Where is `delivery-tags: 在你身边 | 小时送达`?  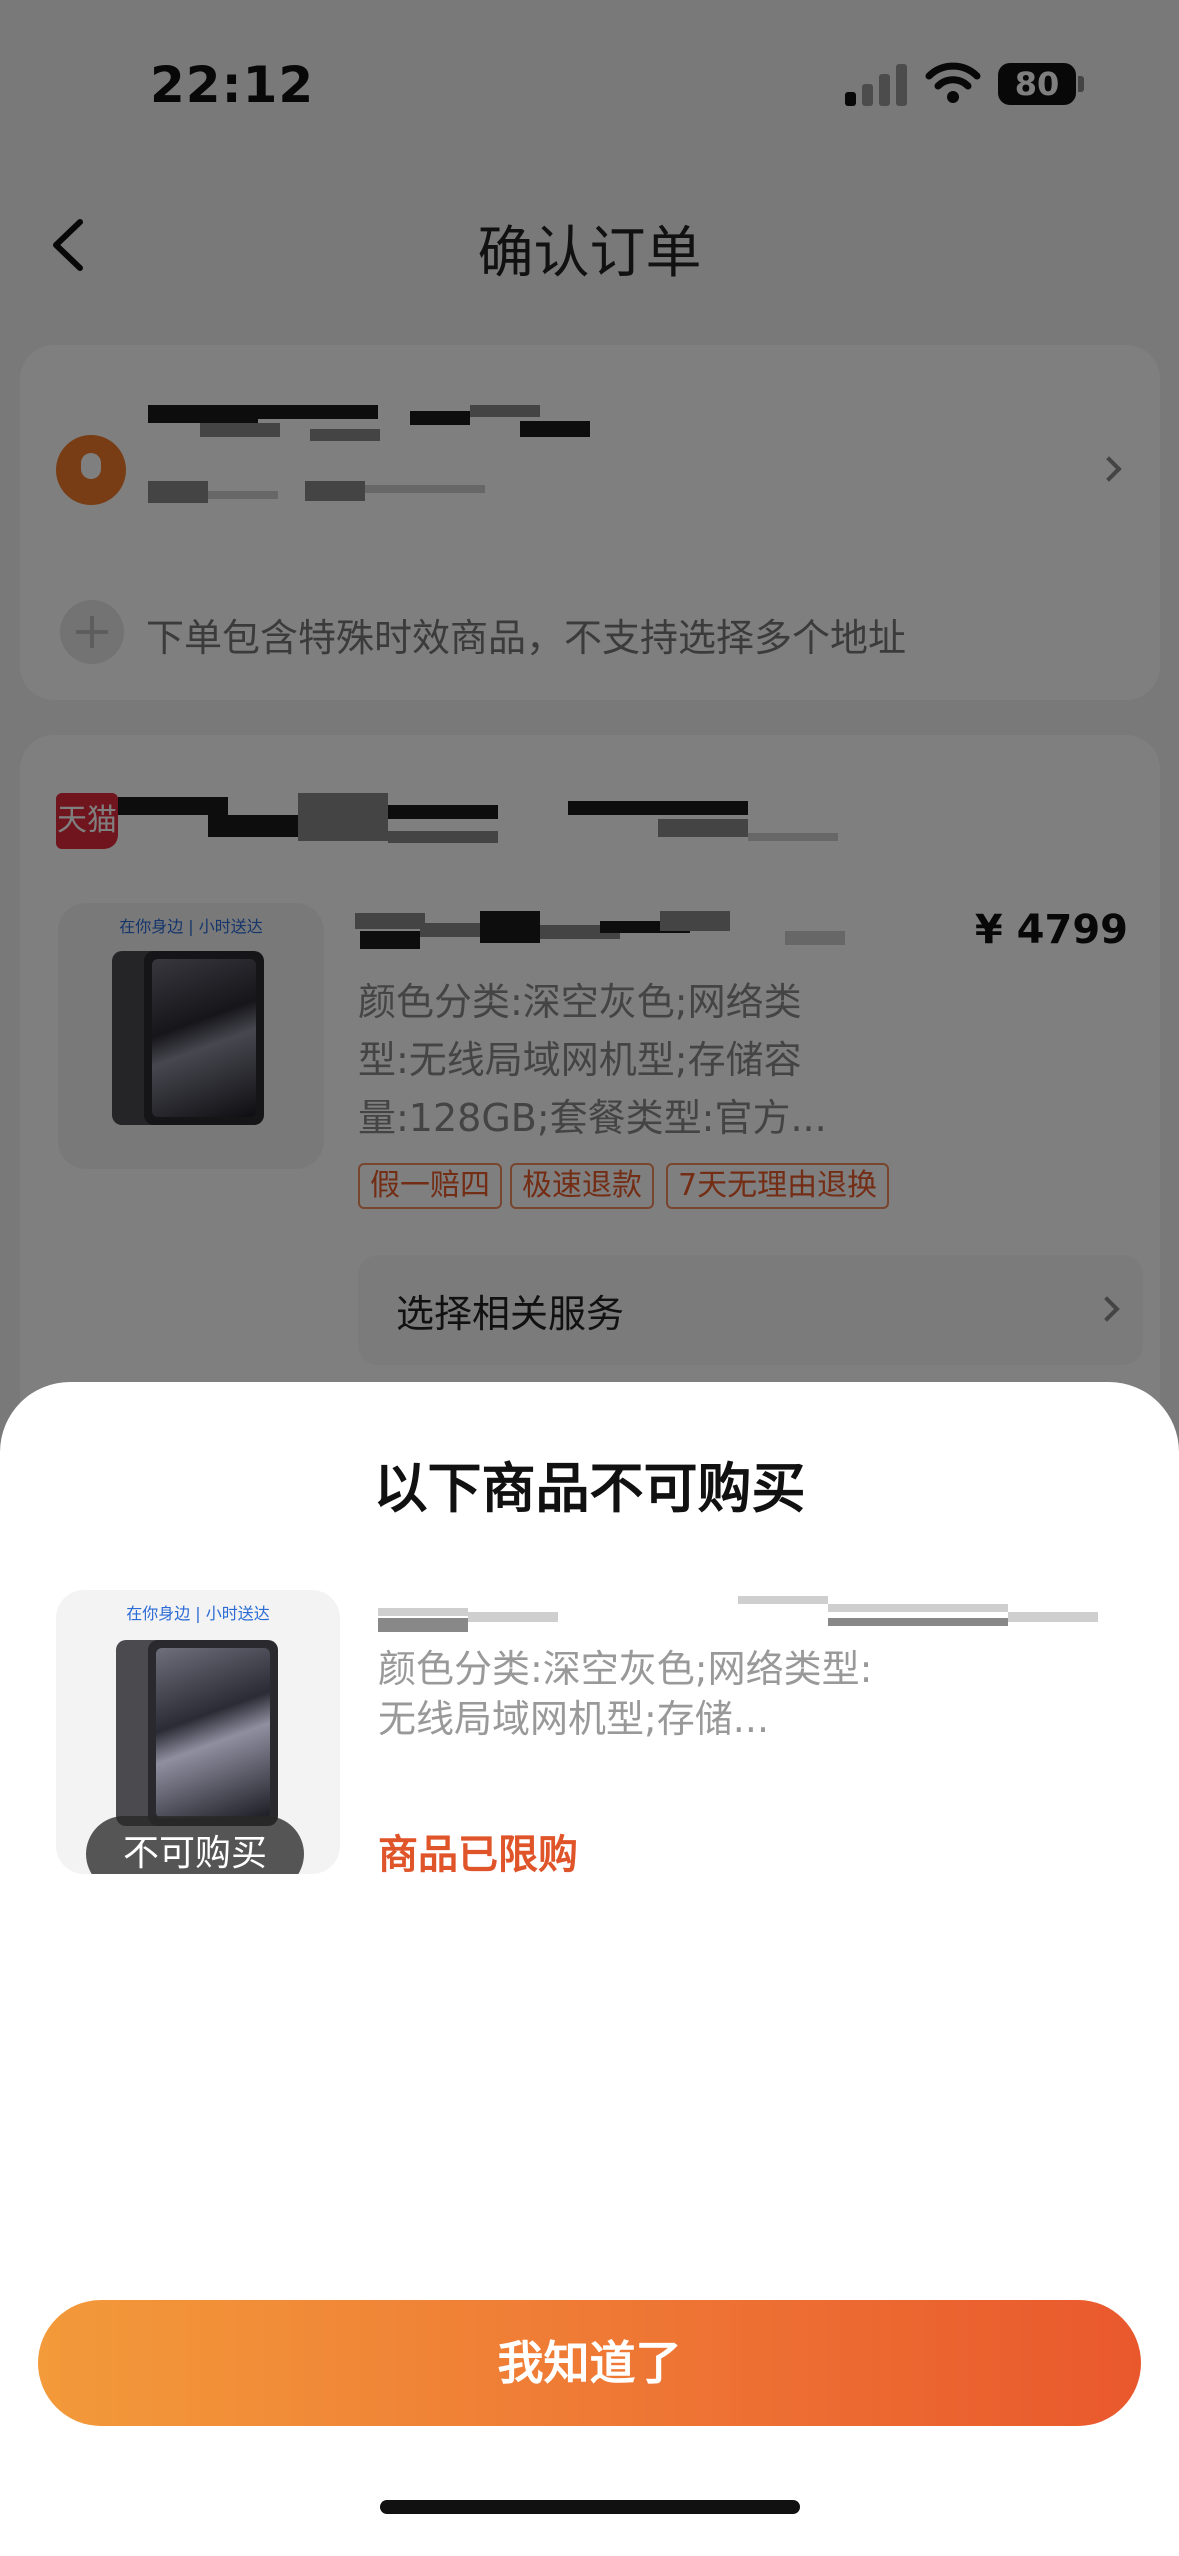
delivery-tags: 在你身边 | 小时送达 is located at coordinates (198, 1613).